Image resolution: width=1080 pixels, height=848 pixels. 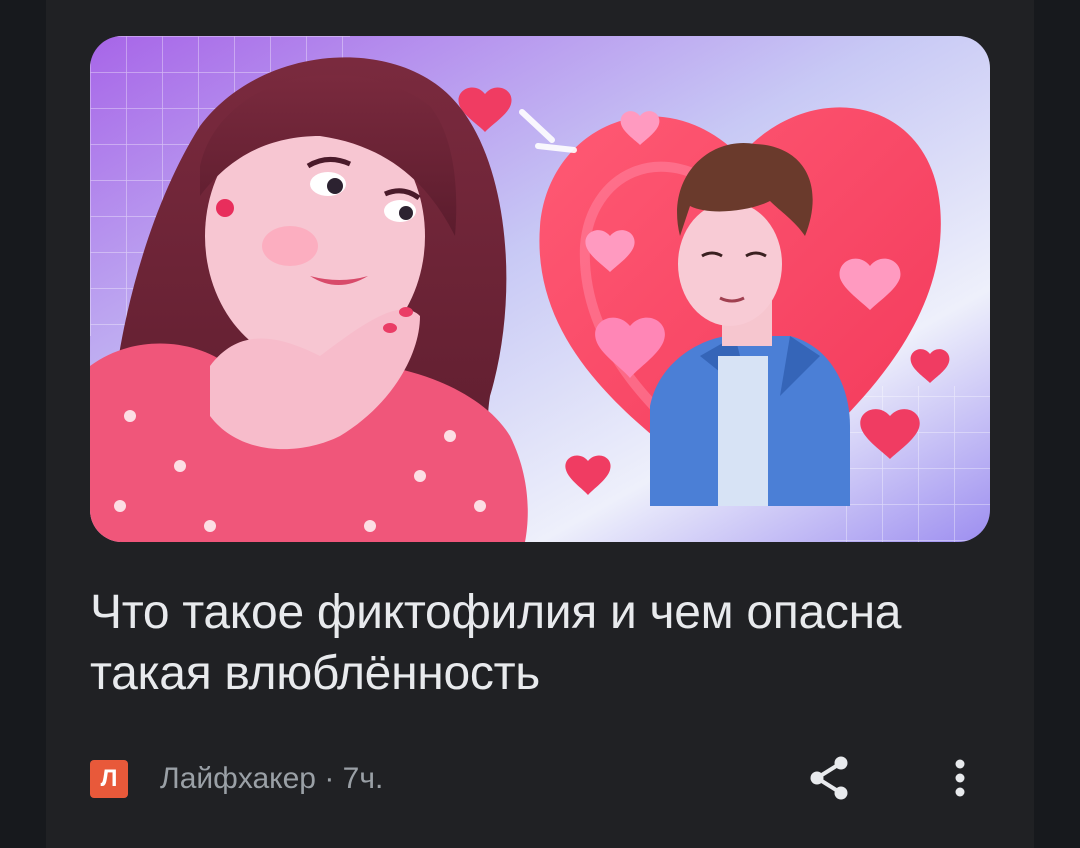 I want to click on share-icon, so click(x=829, y=778).